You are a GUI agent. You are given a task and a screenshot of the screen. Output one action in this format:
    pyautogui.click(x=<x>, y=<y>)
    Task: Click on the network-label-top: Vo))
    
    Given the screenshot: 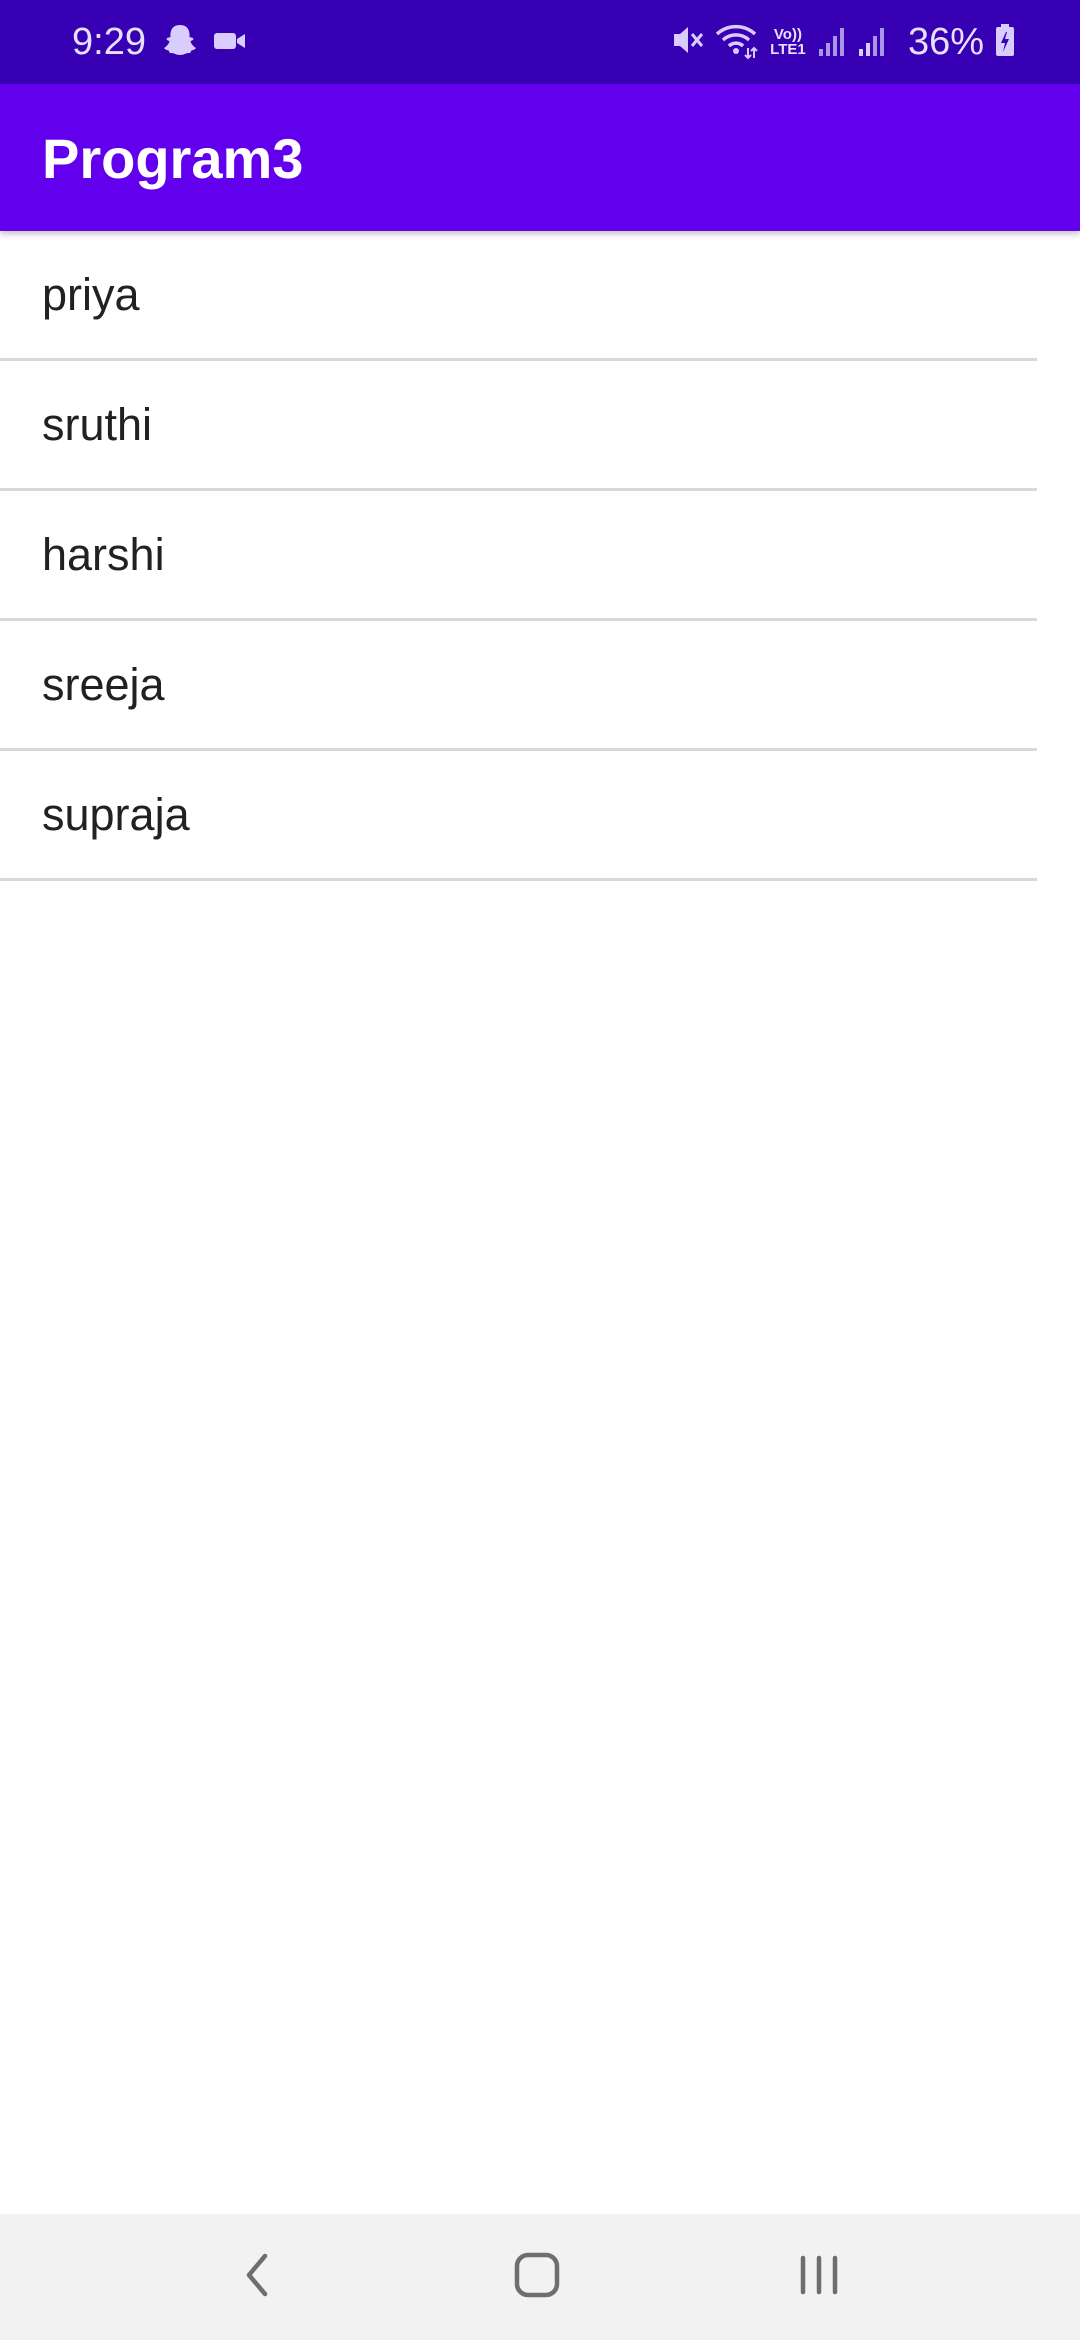 What is the action you would take?
    pyautogui.click(x=787, y=34)
    